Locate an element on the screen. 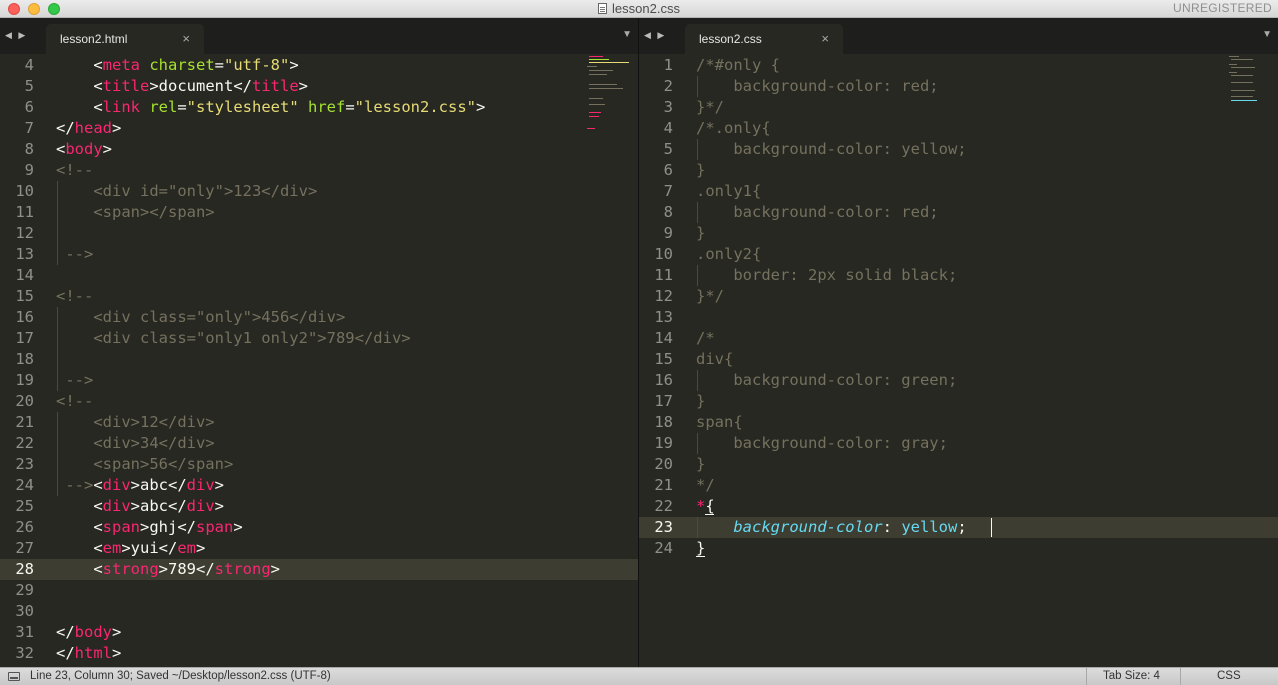 The width and height of the screenshot is (1278, 685). code-line: 8 background-color: red; is located at coordinates (958, 212).